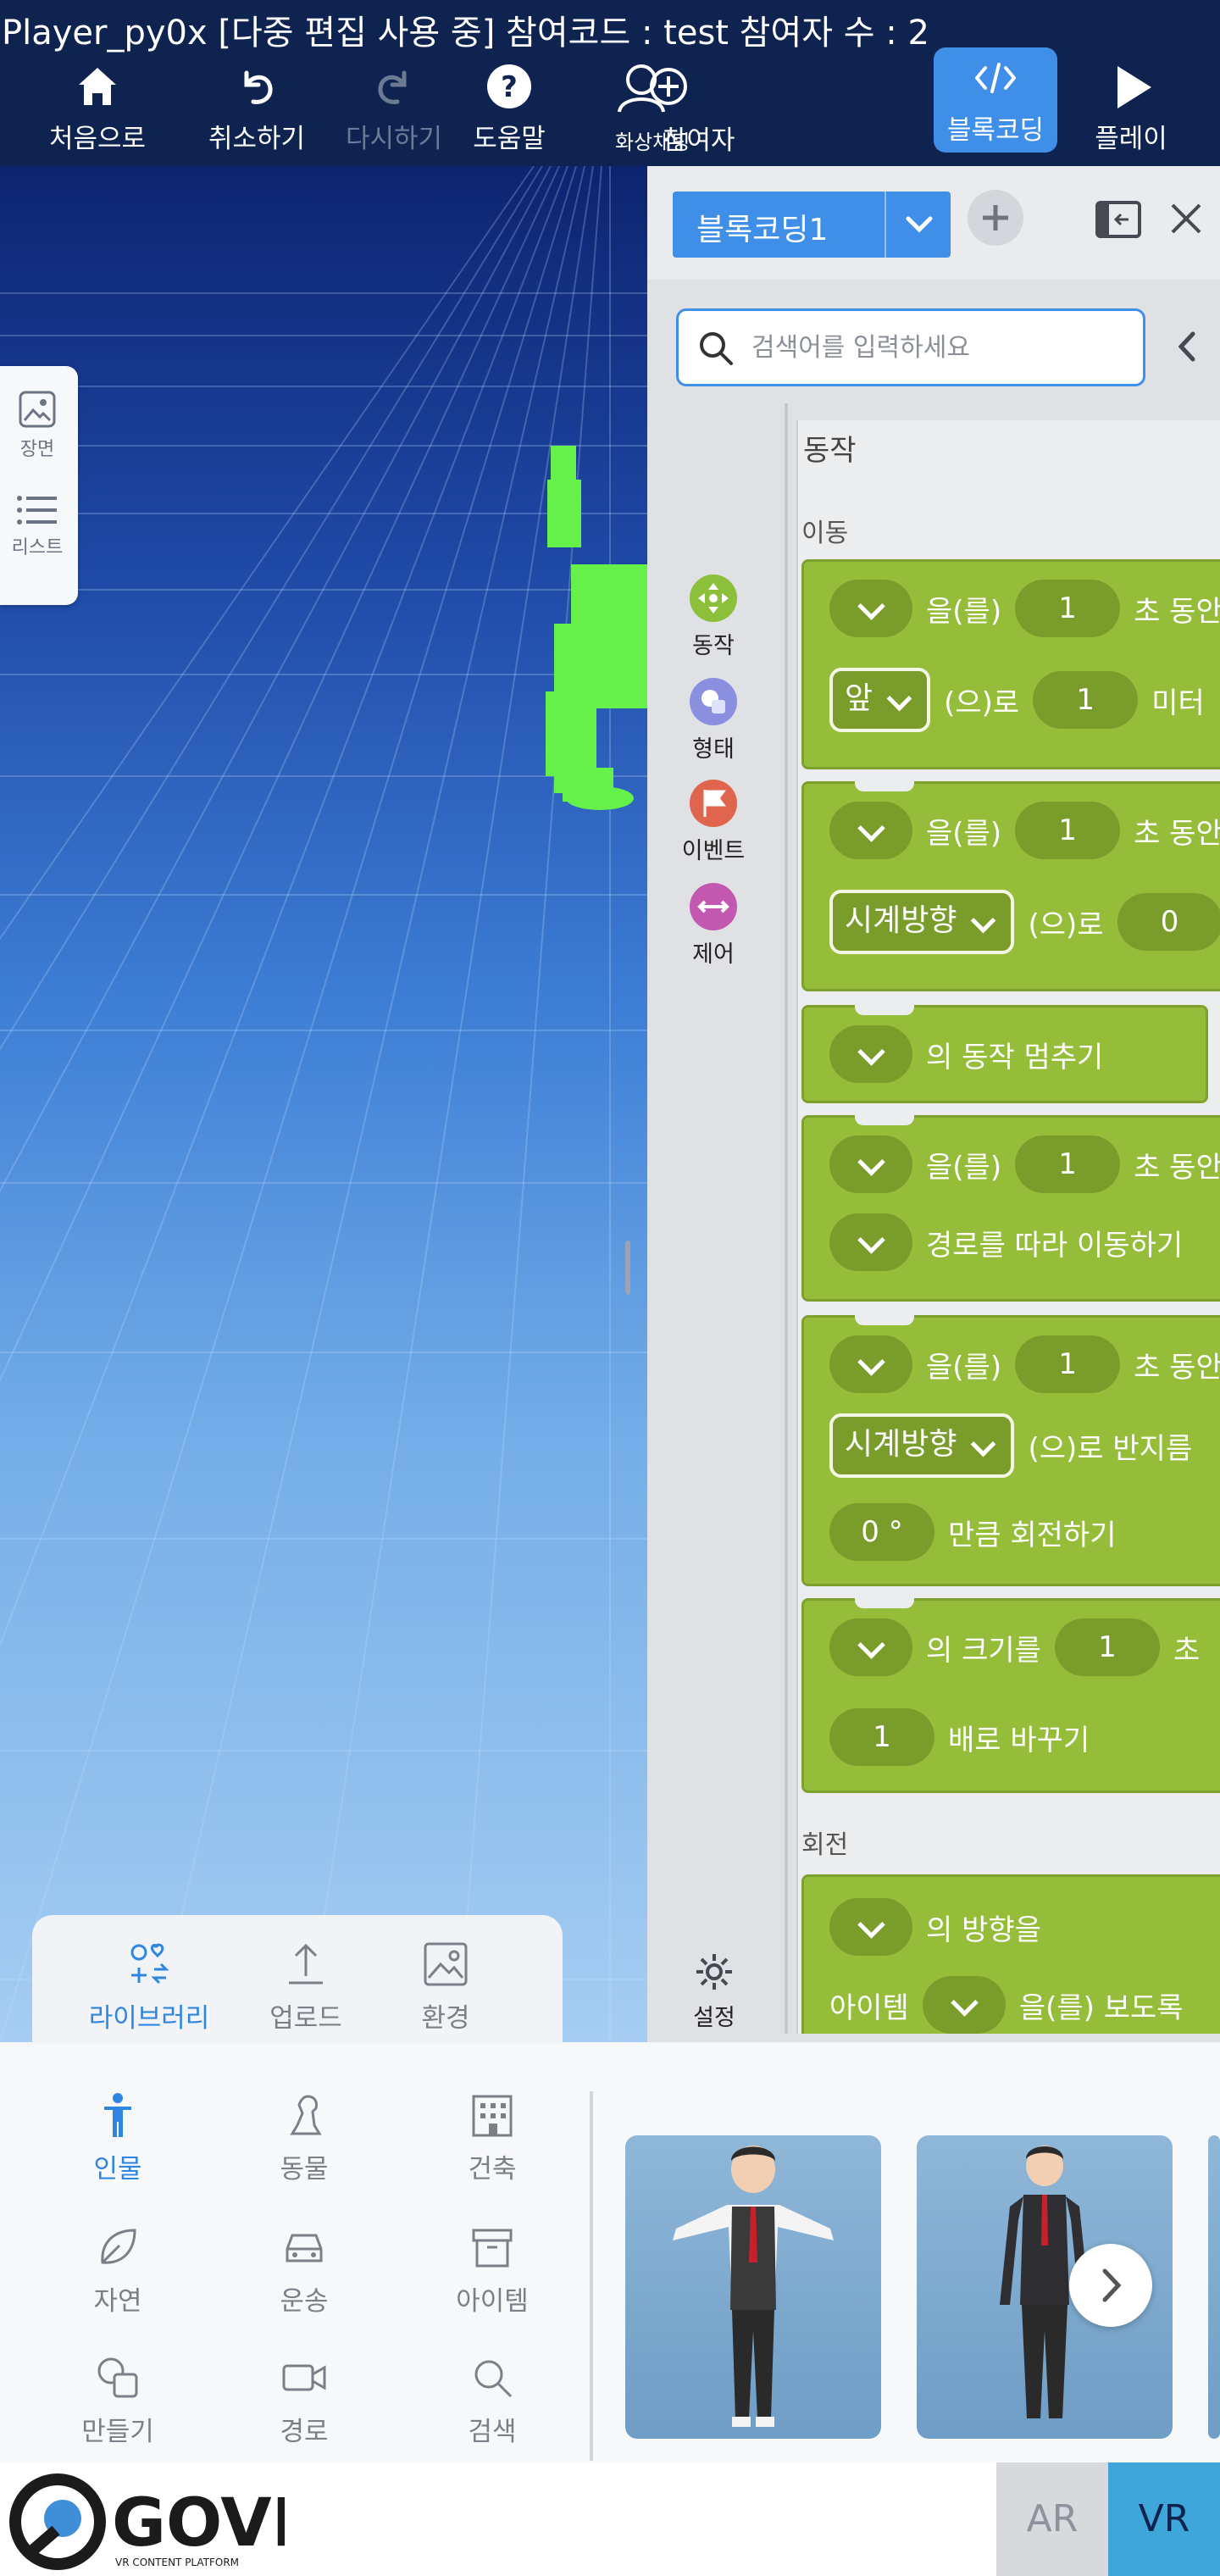 The width and height of the screenshot is (1220, 2576). What do you see at coordinates (97, 107) in the screenshot?
I see `home-button: 처음으로` at bounding box center [97, 107].